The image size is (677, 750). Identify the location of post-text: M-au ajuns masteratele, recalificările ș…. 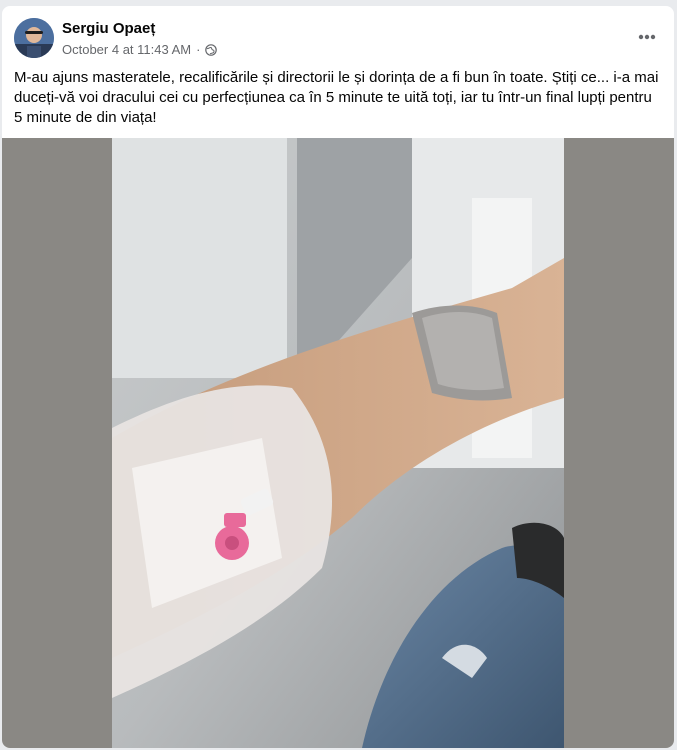
(336, 97).